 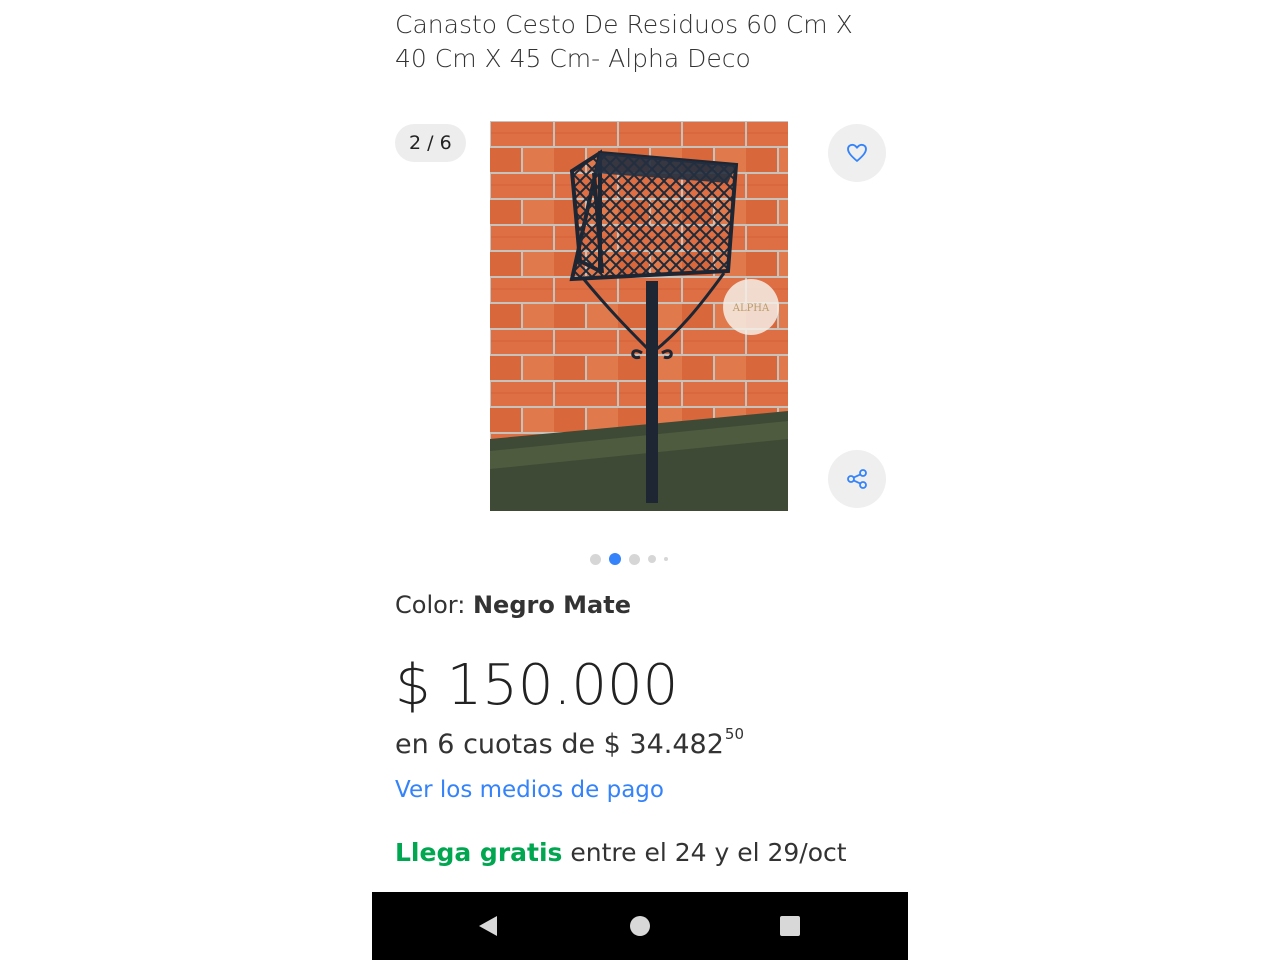 What do you see at coordinates (734, 734) in the screenshot?
I see `installments-cents: 50` at bounding box center [734, 734].